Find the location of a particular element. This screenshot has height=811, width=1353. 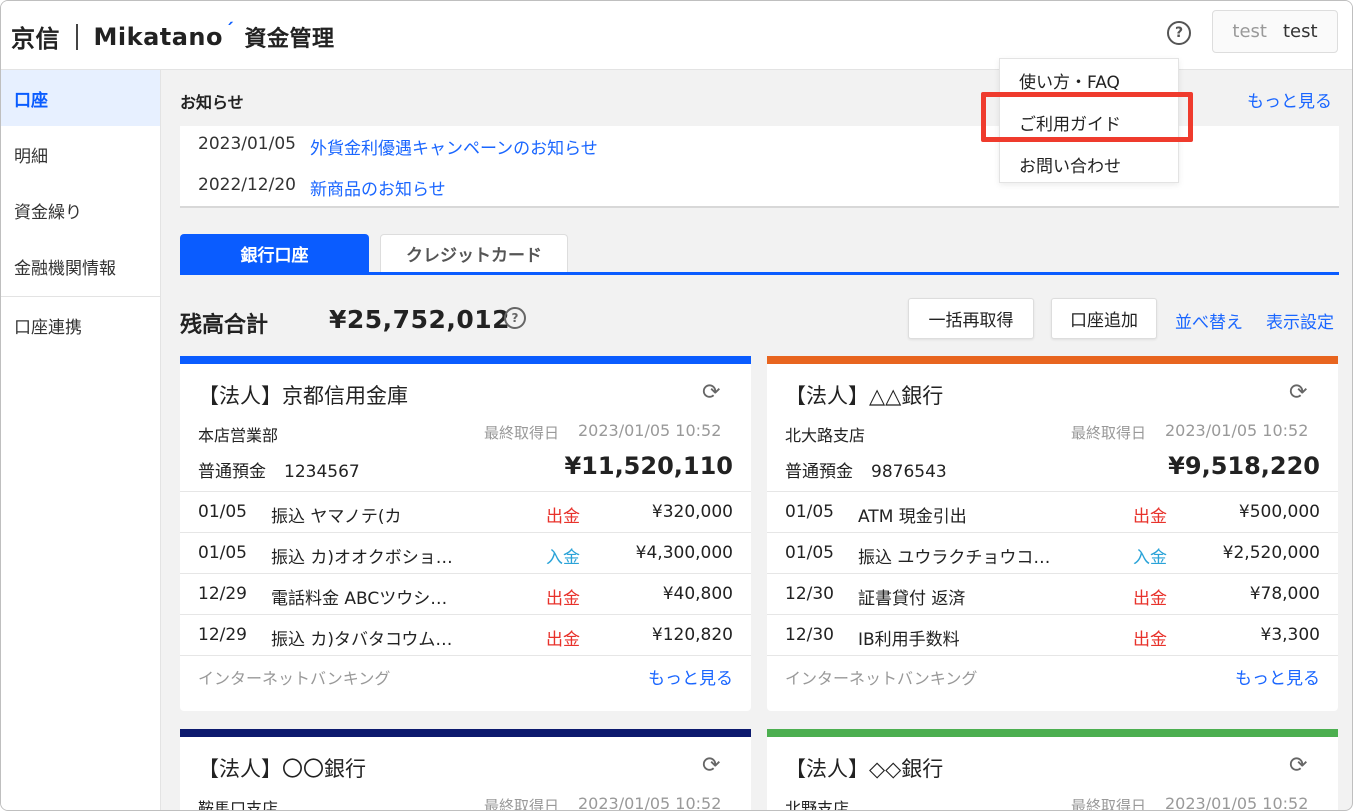

tx-desc: 証書貸付 返済 is located at coordinates (912, 599).